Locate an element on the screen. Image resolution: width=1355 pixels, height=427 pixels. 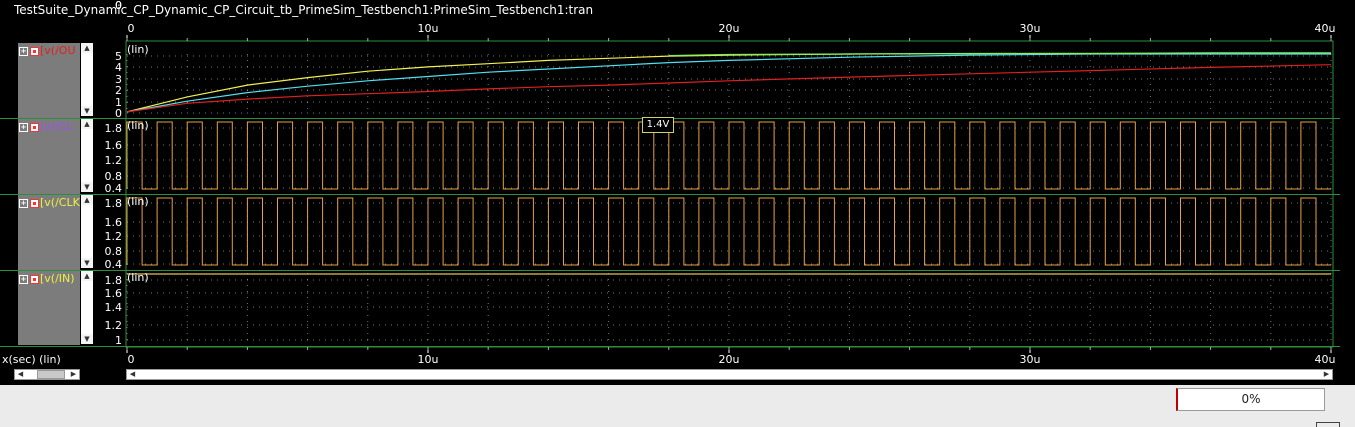
trace-name: [v(/OU is located at coordinates (58, 50).